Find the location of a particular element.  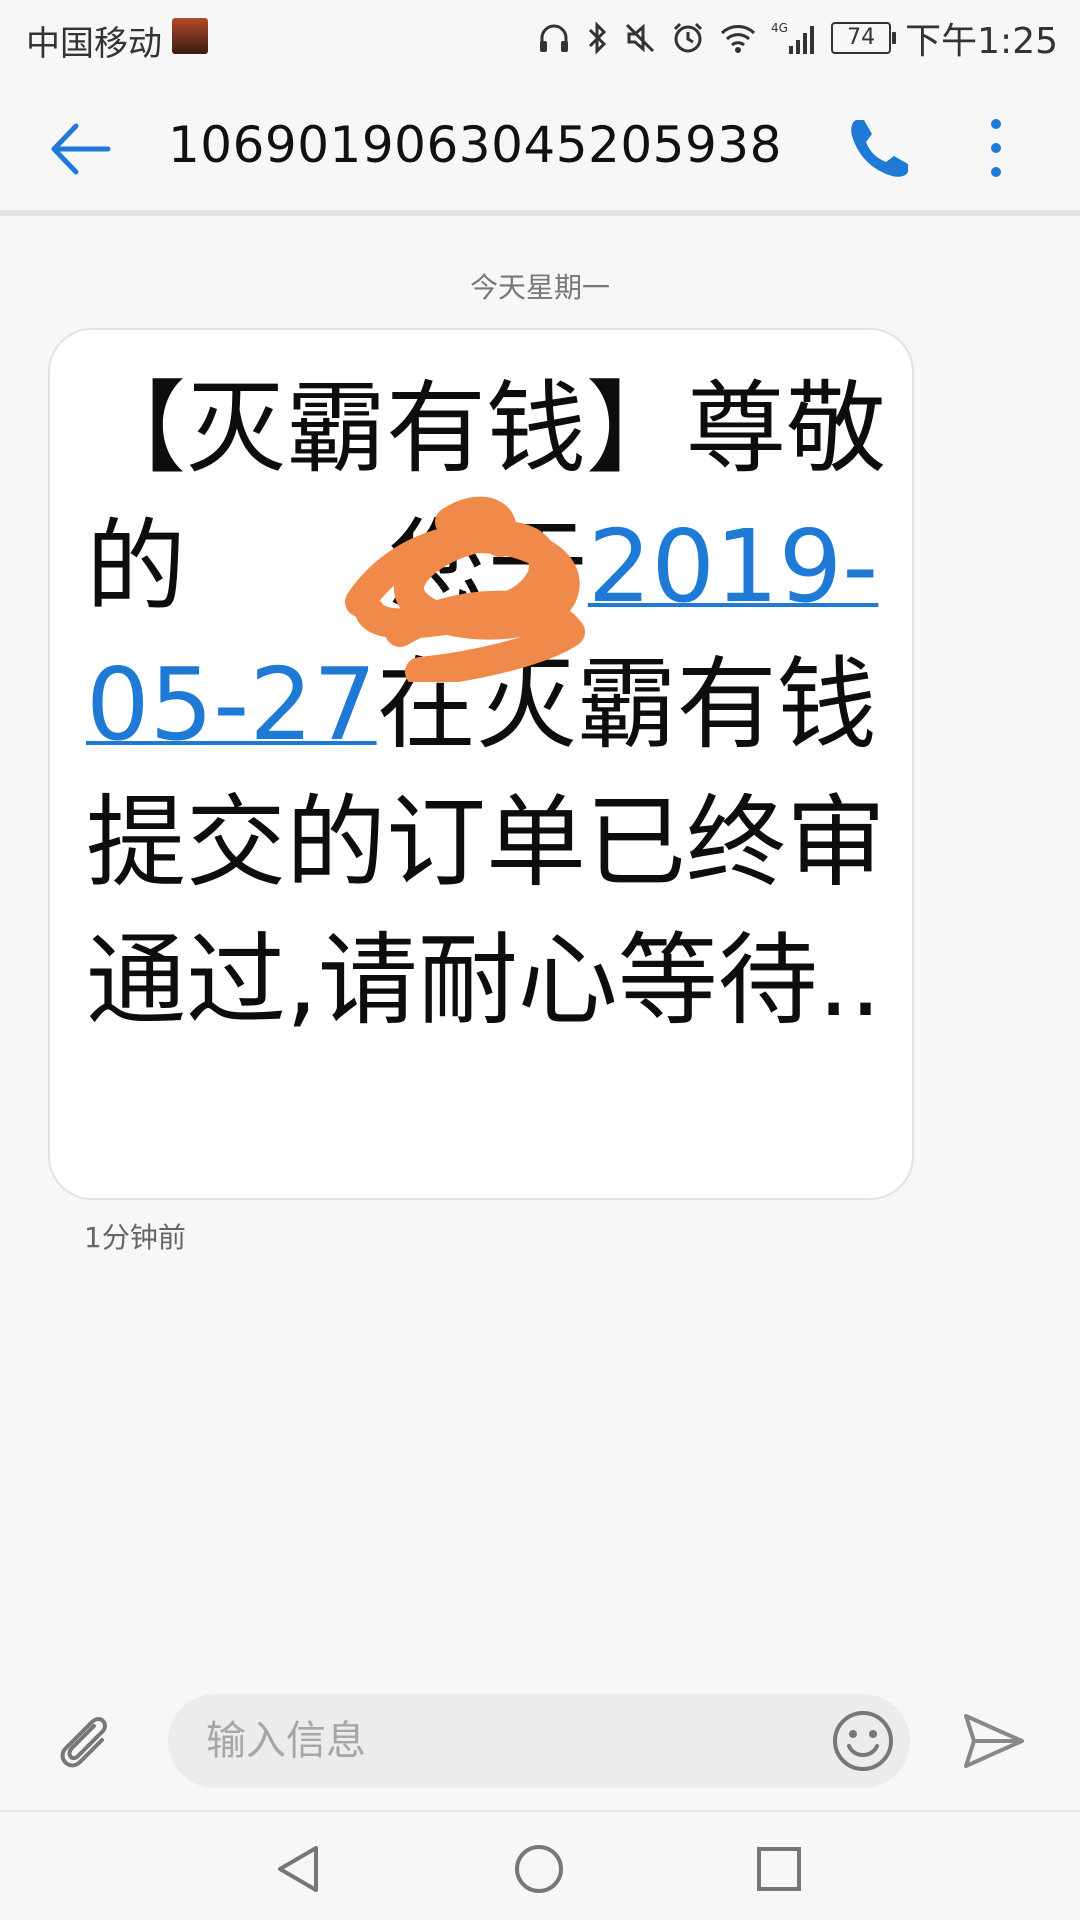

wifi-icon is located at coordinates (738, 39).